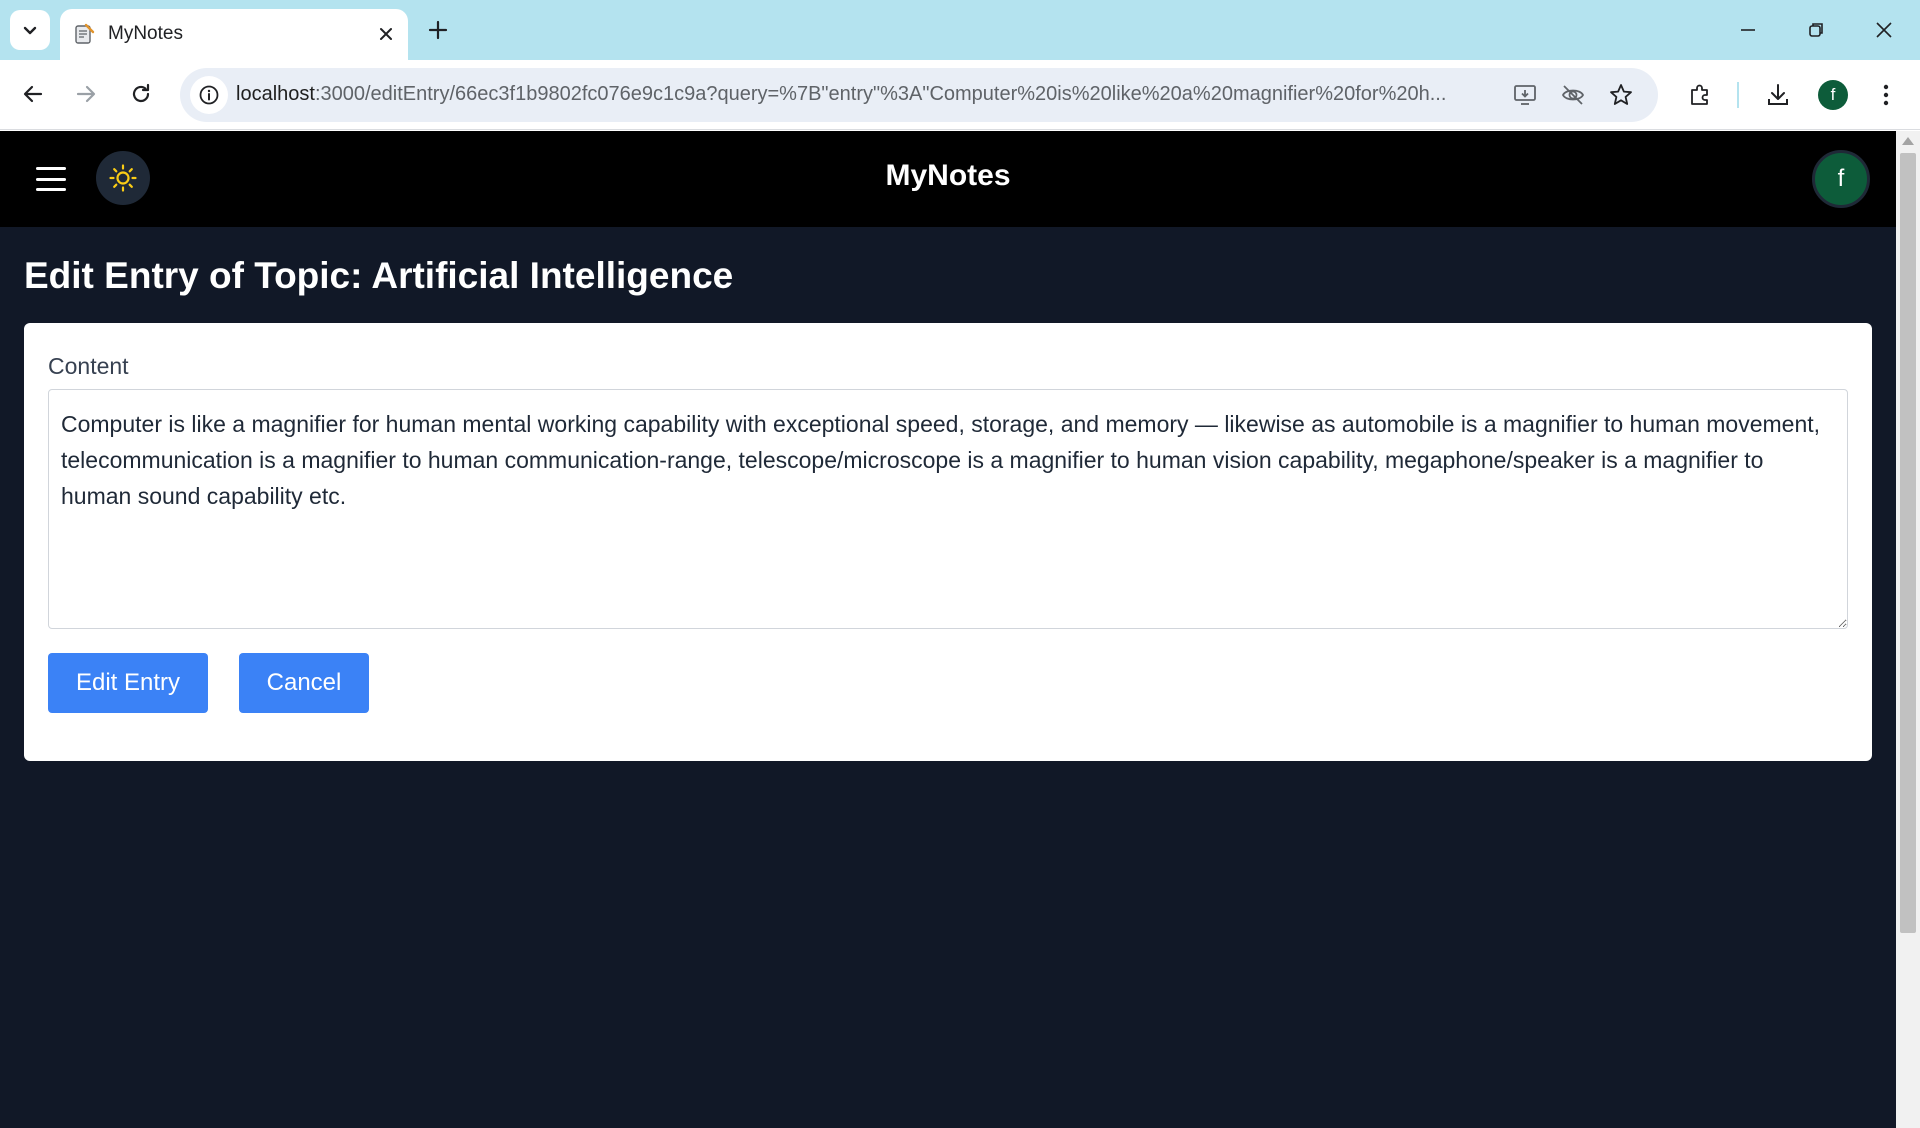  I want to click on bookmark-button, so click(1621, 95).